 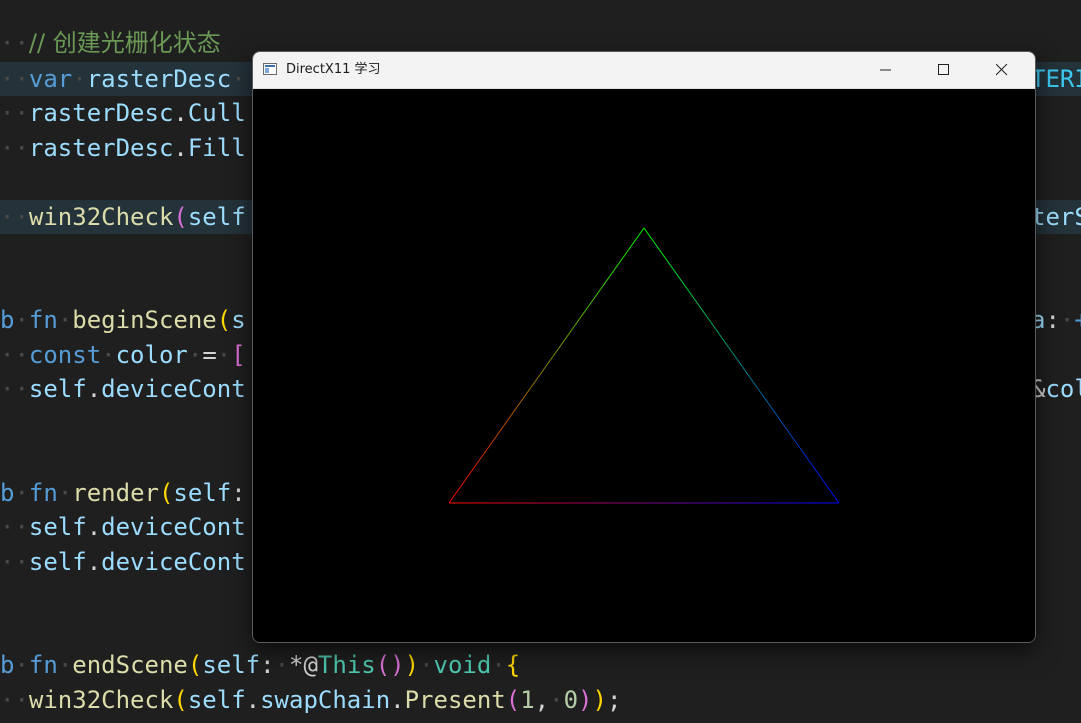 I want to click on code-line-text: b·fn·endScene(self:·*@This())·void·{, so click(x=260, y=665).